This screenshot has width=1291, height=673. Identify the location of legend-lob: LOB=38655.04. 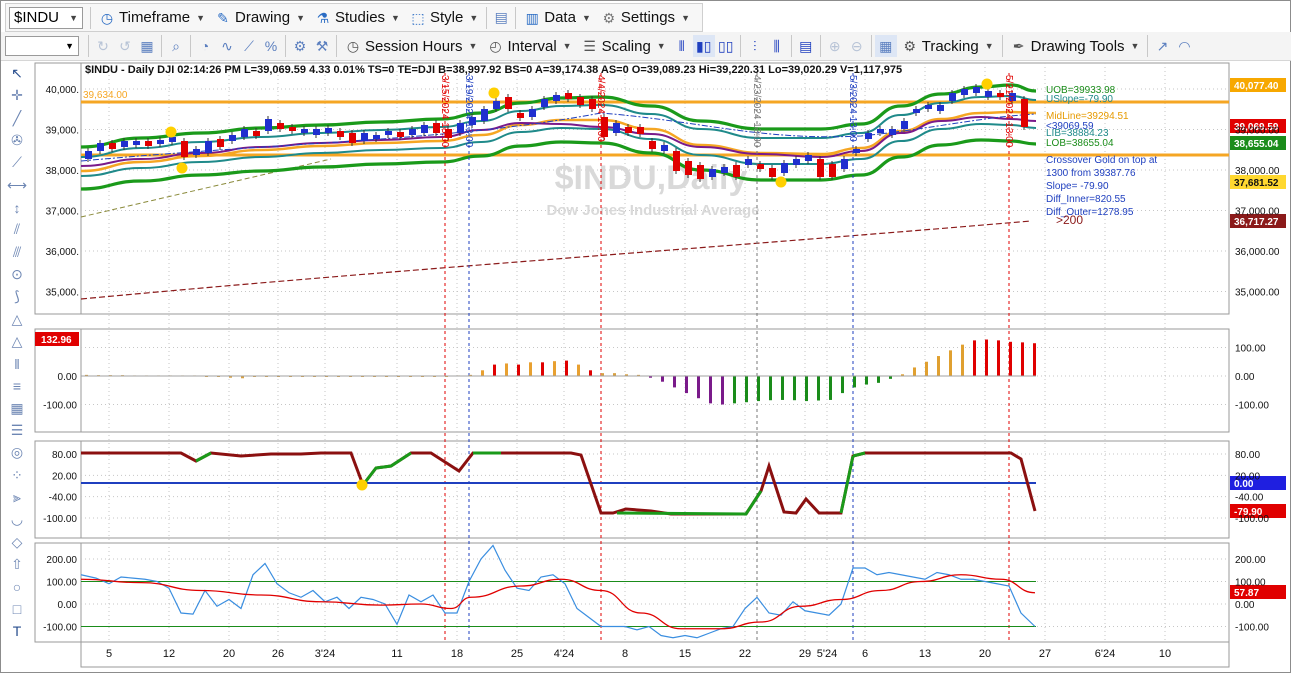
(1080, 143).